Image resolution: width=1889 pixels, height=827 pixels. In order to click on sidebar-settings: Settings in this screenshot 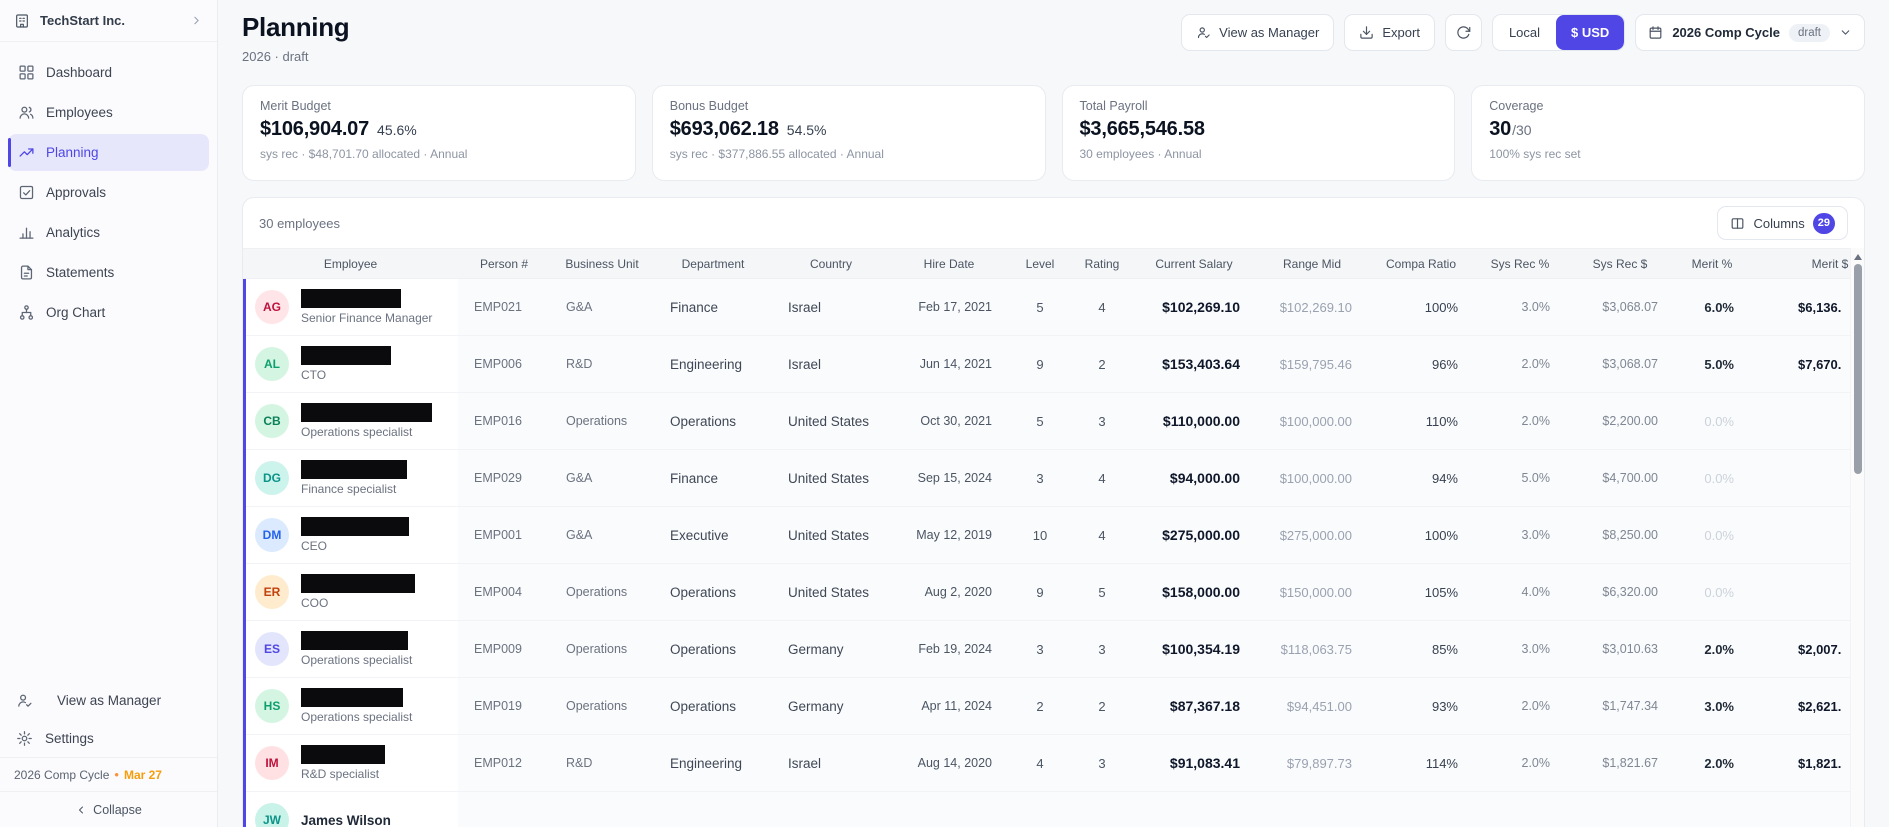, I will do `click(108, 738)`.